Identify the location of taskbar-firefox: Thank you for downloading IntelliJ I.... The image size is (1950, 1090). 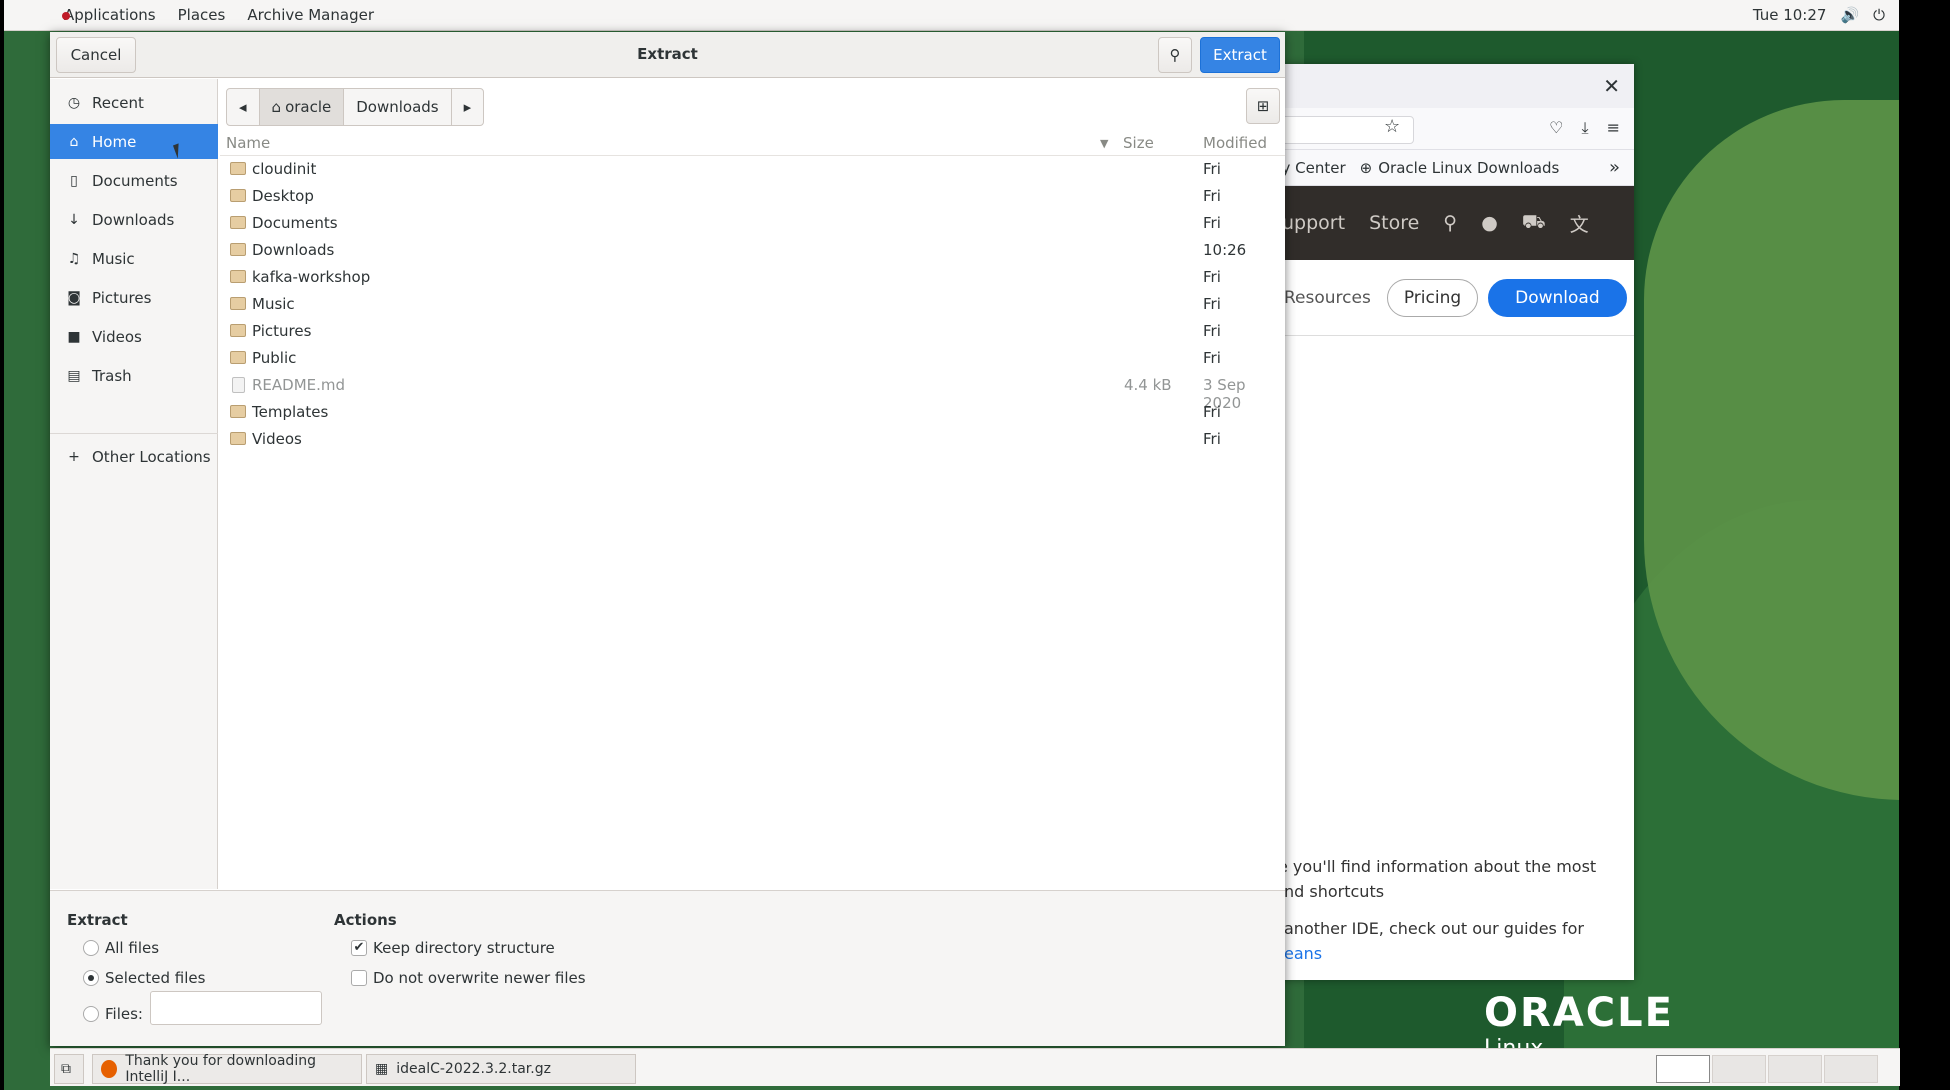
(227, 1069).